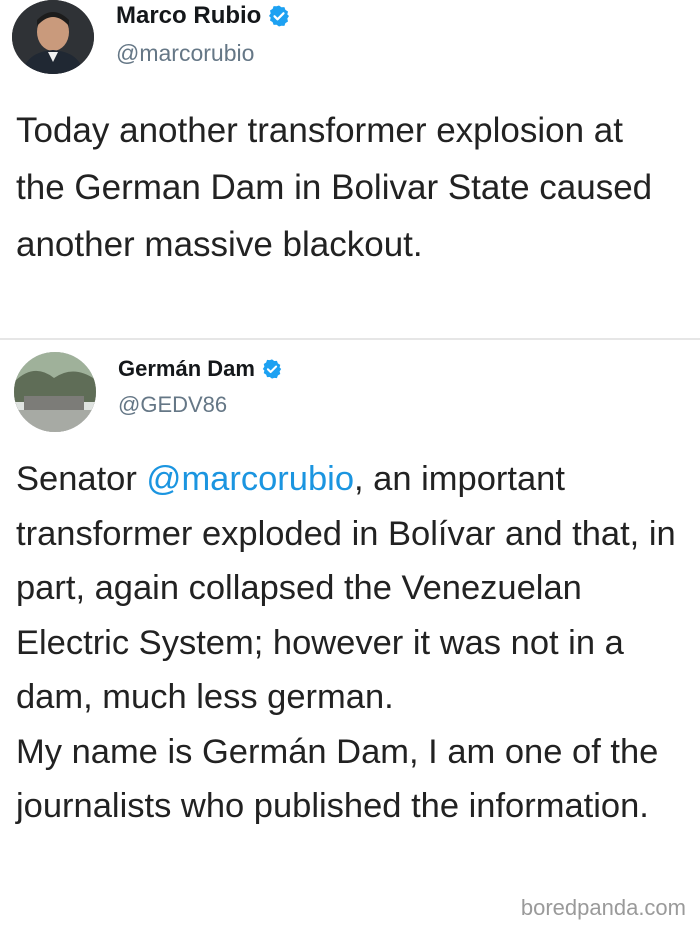 The image size is (700, 935). What do you see at coordinates (185, 53) in the screenshot?
I see `author-handle: @marcorubio` at bounding box center [185, 53].